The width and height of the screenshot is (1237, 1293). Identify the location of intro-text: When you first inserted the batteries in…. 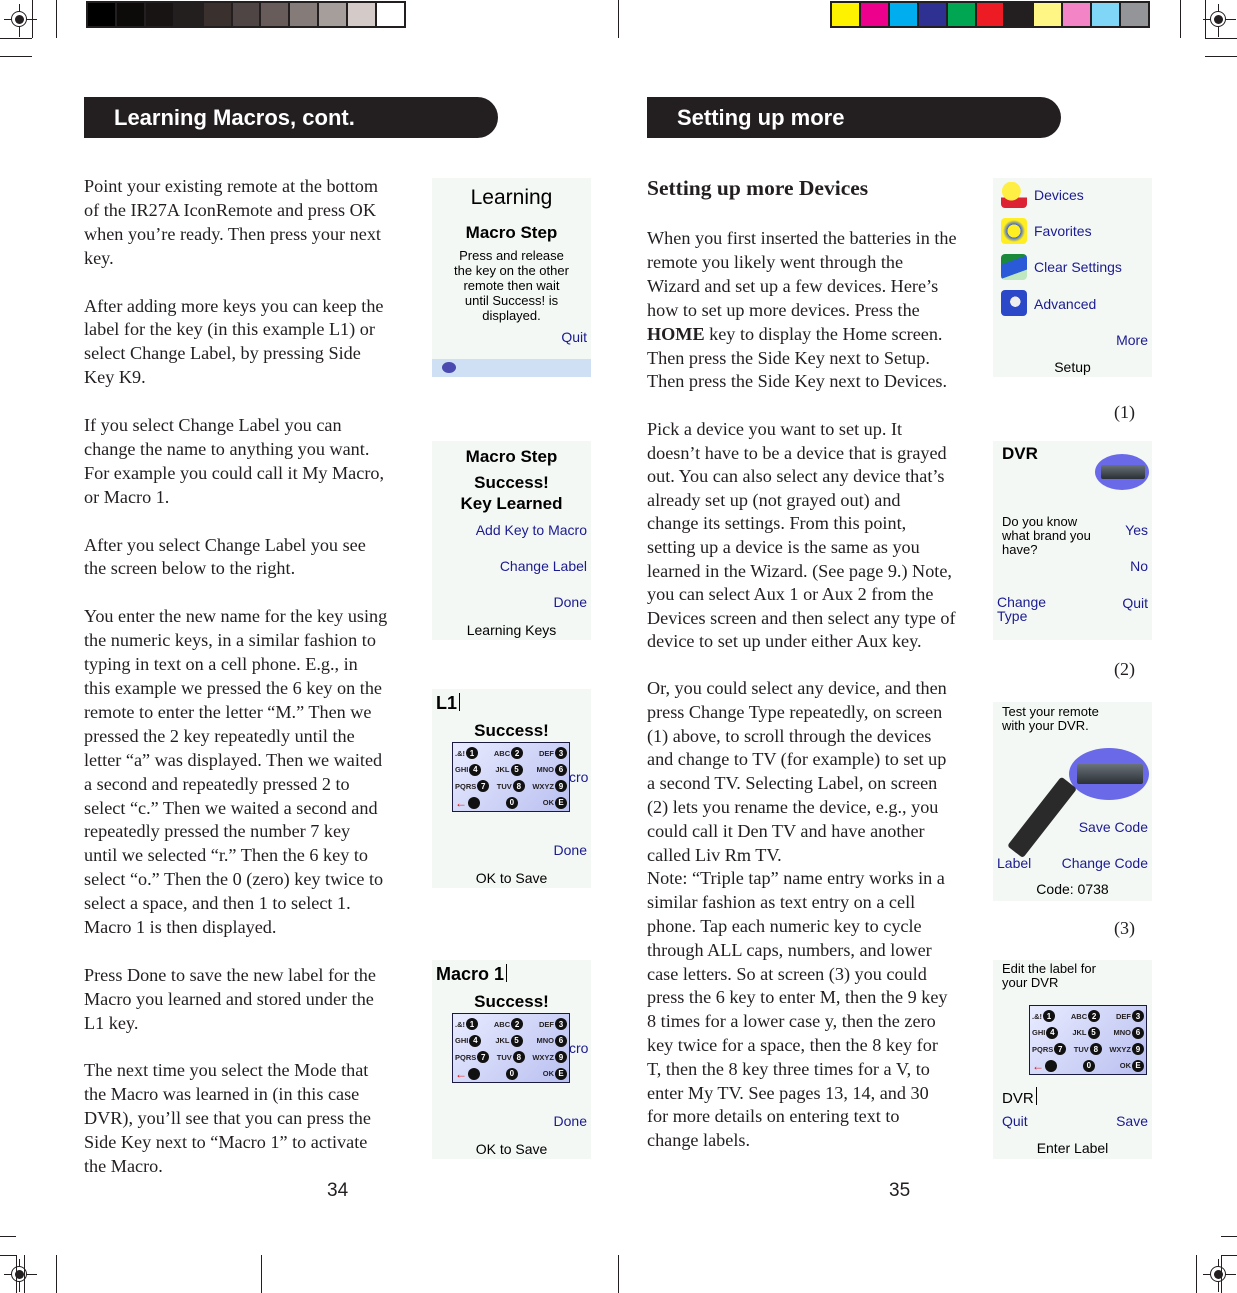
(802, 274).